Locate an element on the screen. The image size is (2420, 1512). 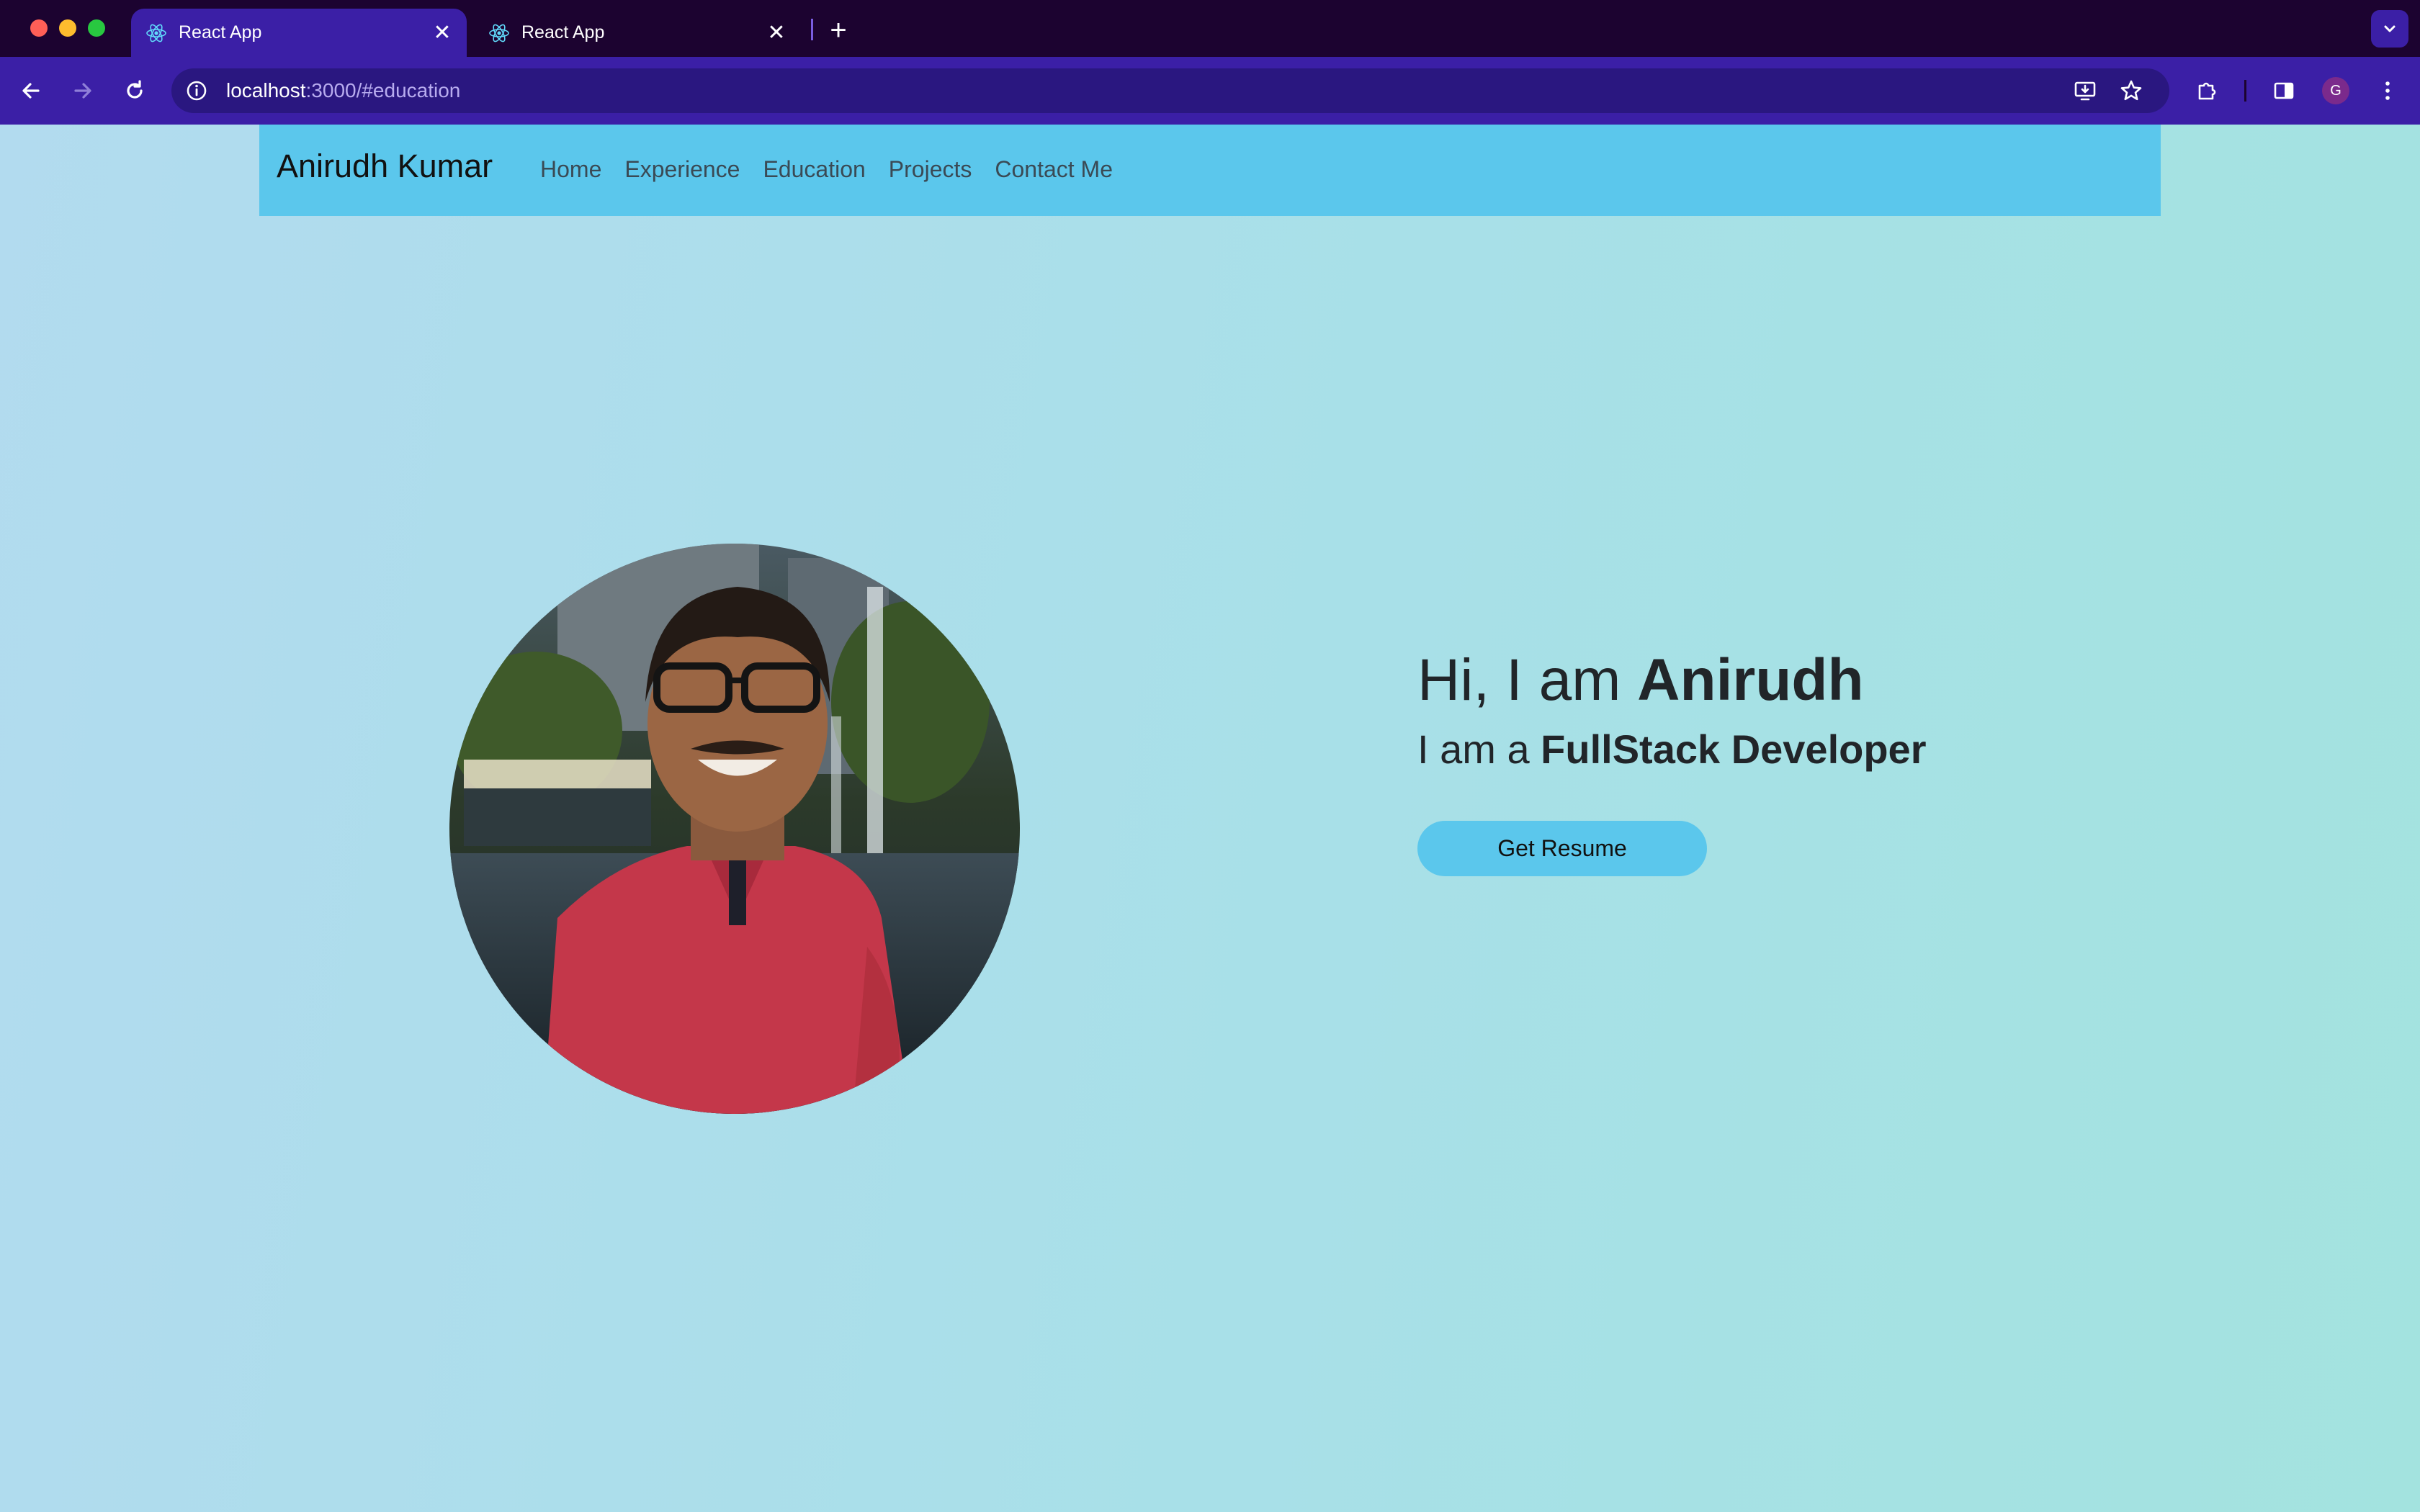
role-prefix: I am a is located at coordinates (1479, 749).